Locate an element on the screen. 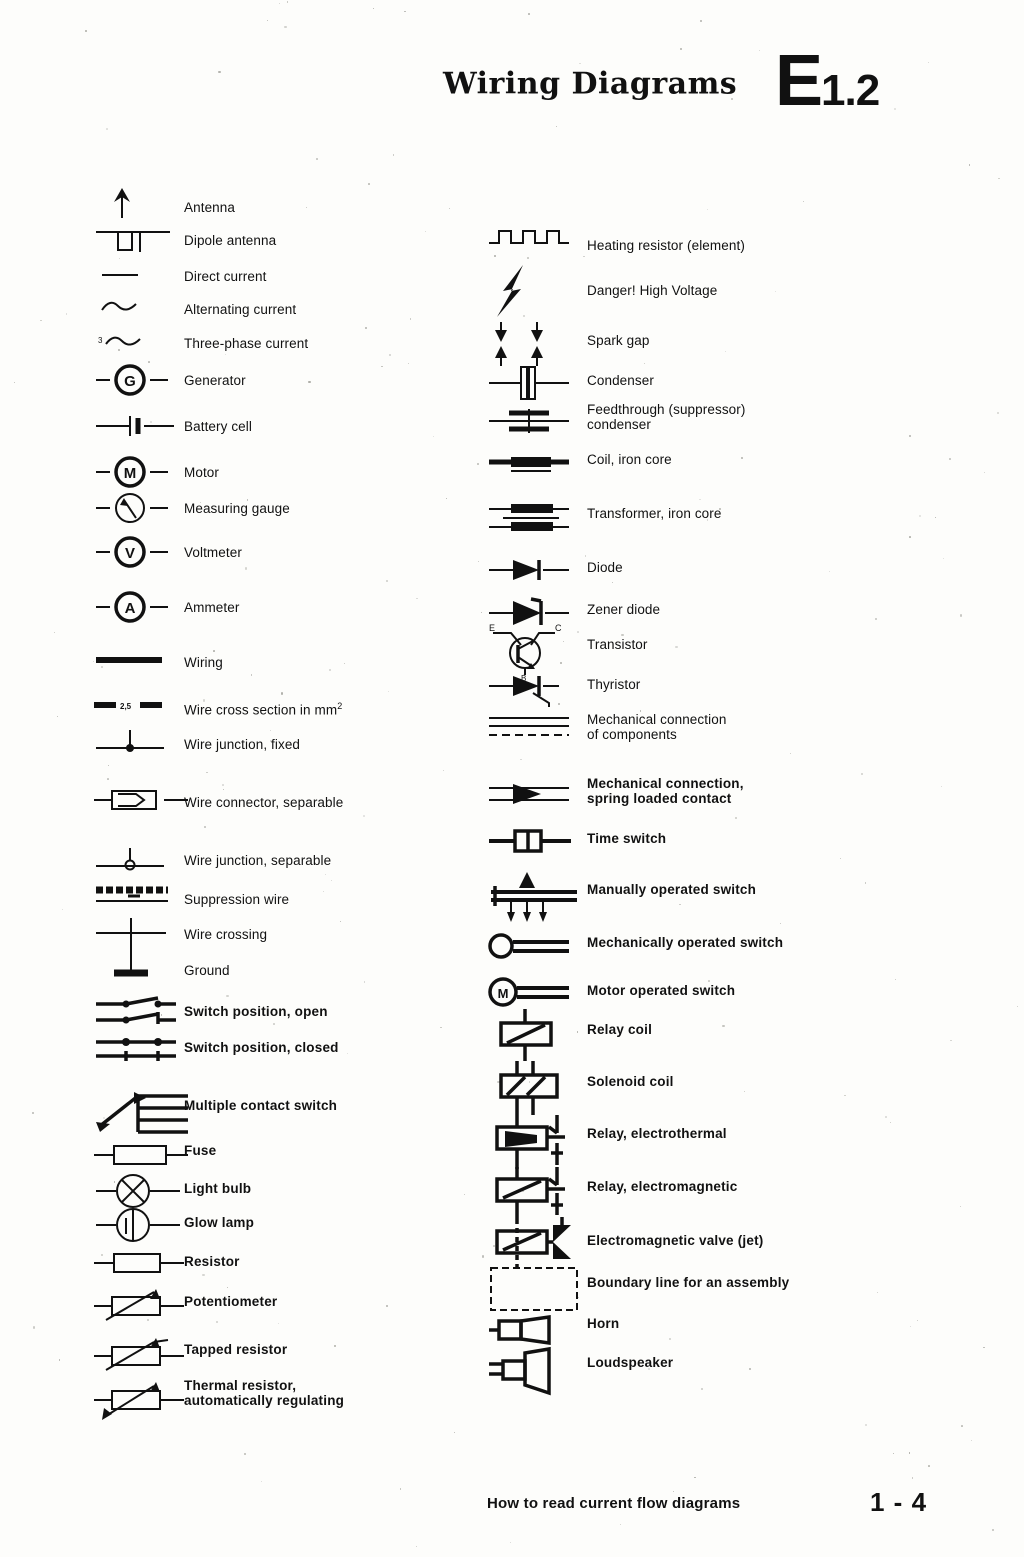  three-phase-current-icon: 3 is located at coordinates (132, 341).